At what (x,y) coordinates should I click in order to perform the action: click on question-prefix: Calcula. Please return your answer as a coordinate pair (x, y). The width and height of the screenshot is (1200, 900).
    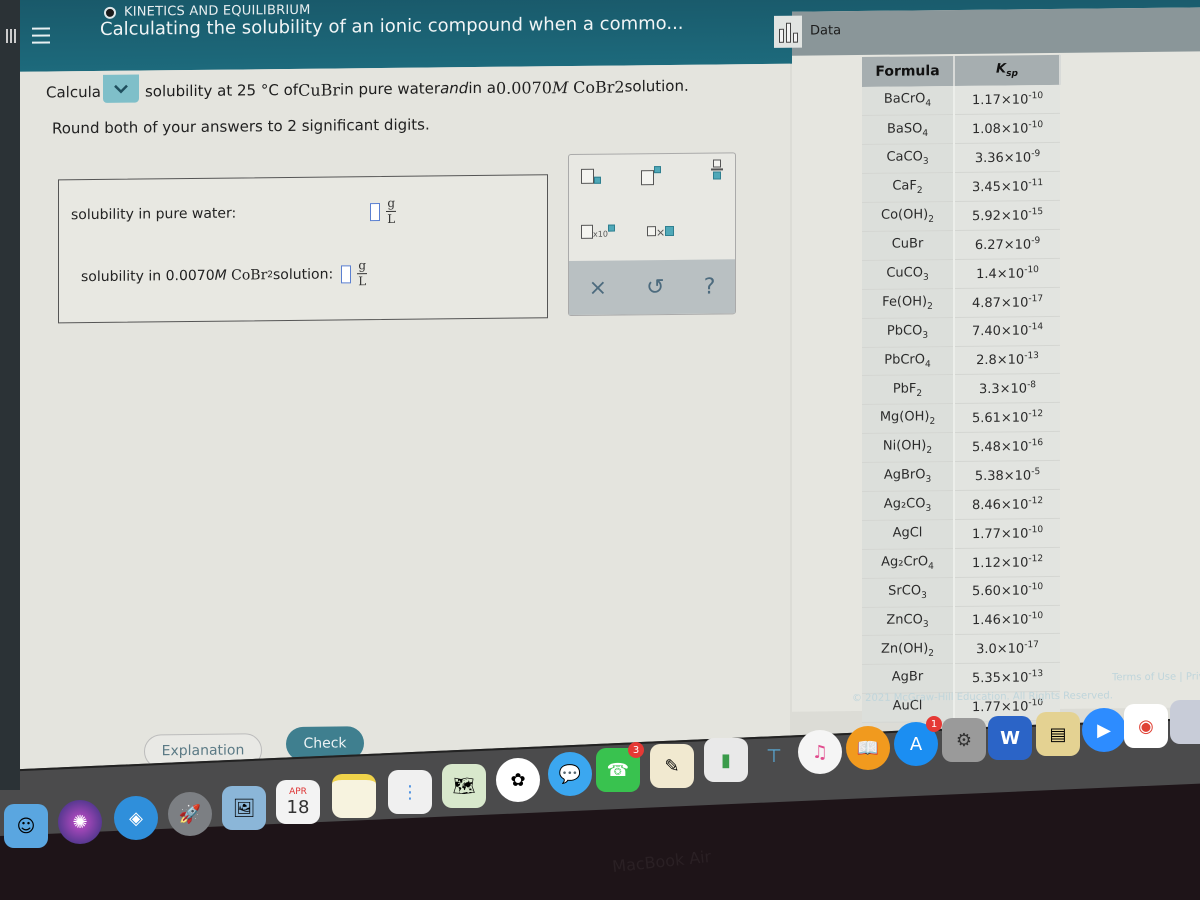
    Looking at the image, I should click on (73, 92).